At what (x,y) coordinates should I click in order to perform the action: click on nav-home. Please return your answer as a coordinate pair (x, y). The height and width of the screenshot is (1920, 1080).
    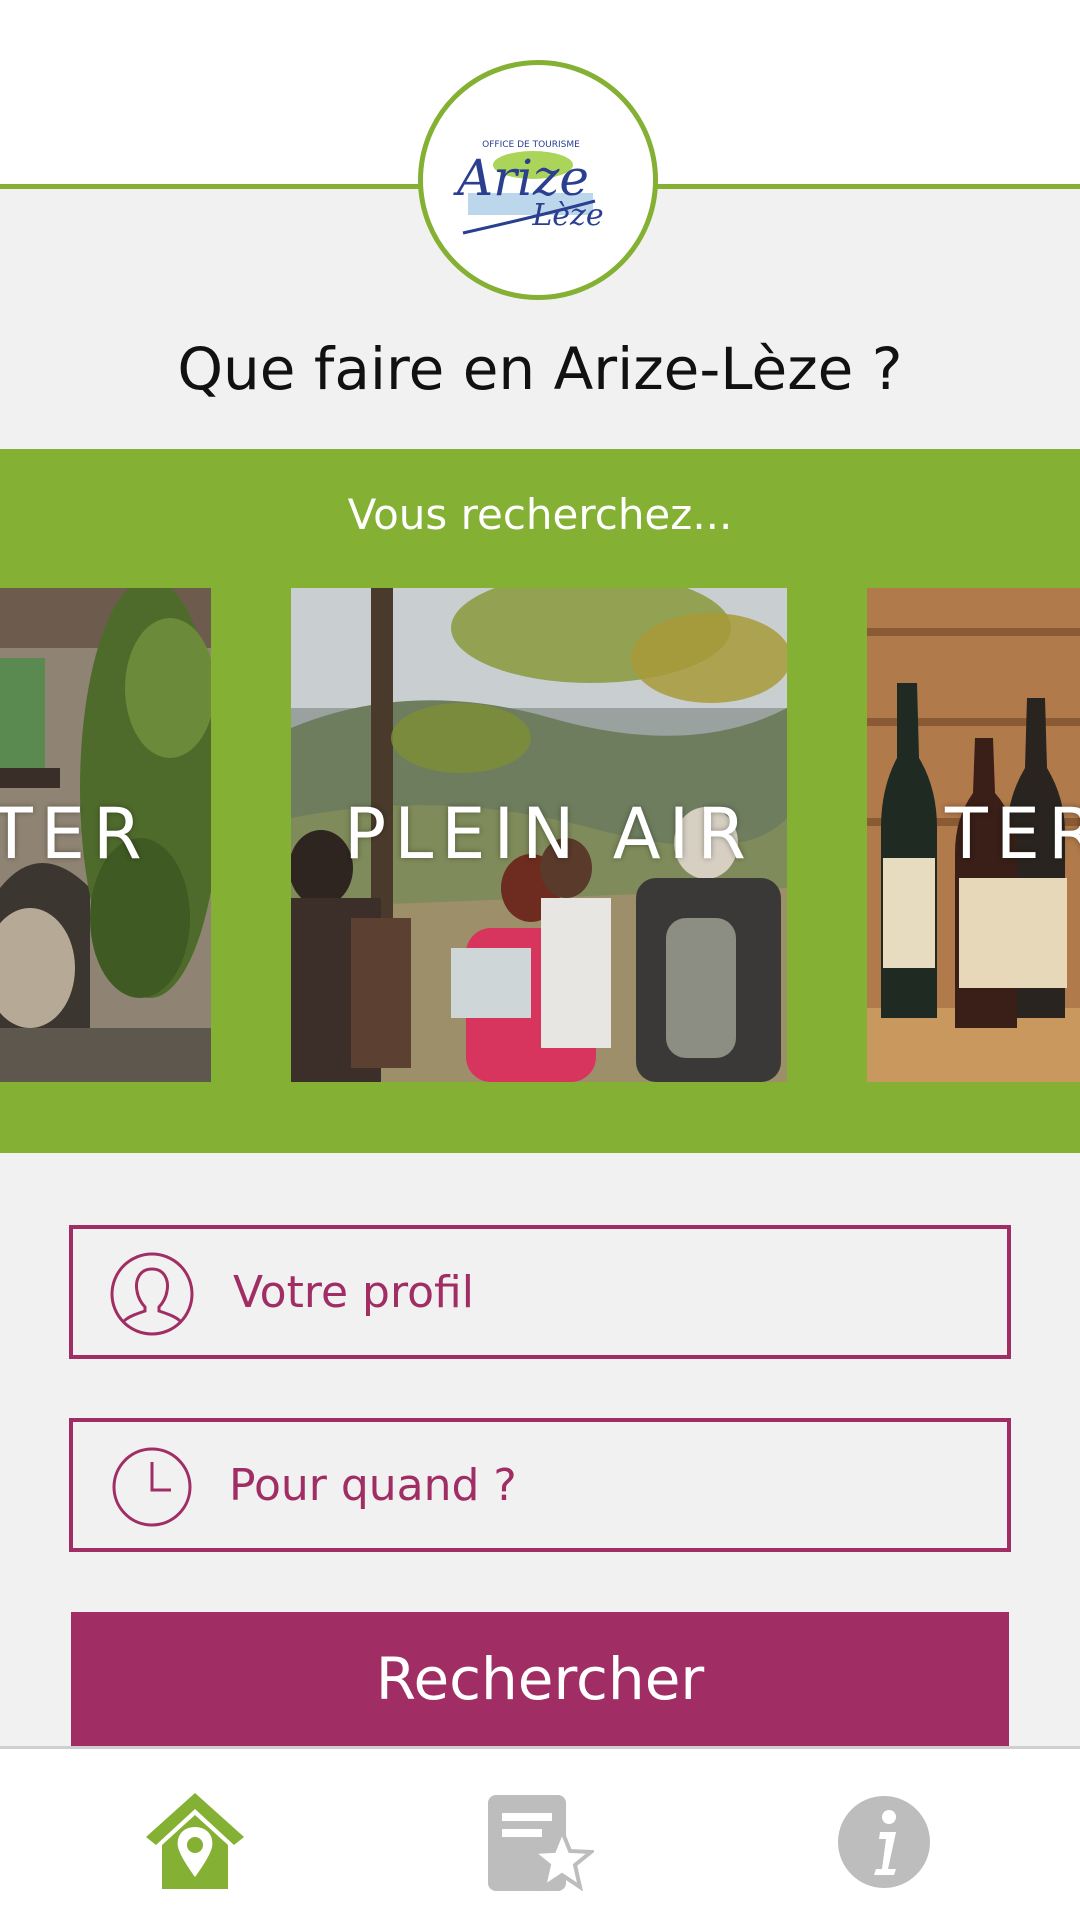
    Looking at the image, I should click on (195, 1842).